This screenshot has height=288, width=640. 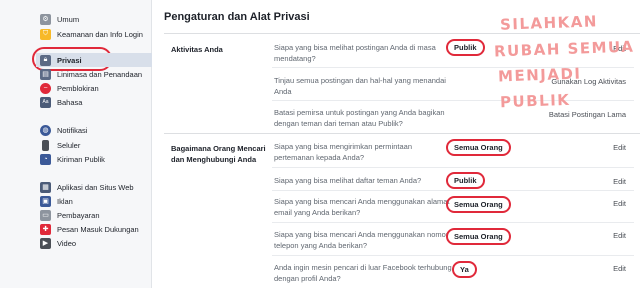 What do you see at coordinates (45, 201) in the screenshot?
I see `ads-icon: ▣` at bounding box center [45, 201].